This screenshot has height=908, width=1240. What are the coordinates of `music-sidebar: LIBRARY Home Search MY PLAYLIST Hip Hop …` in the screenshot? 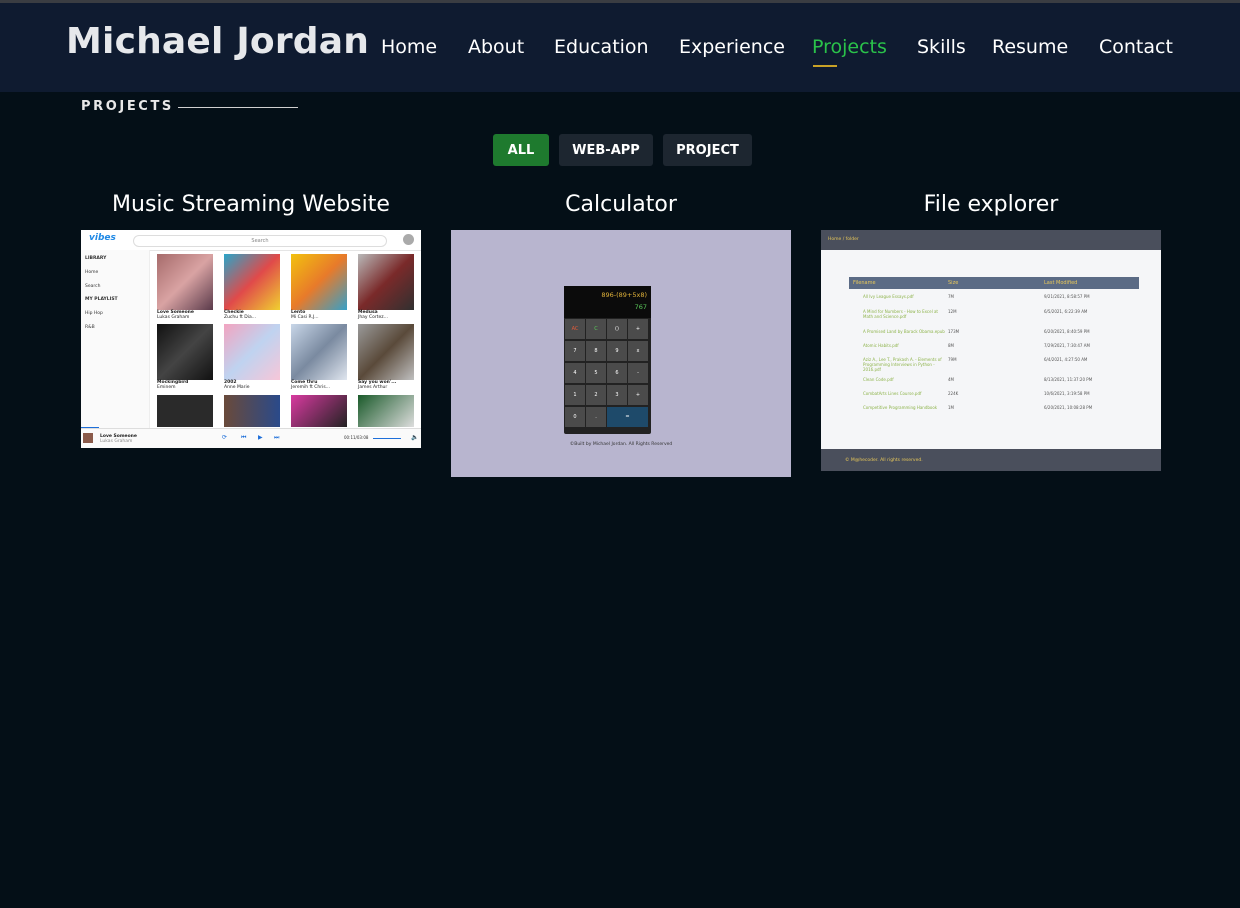 It's located at (115, 339).